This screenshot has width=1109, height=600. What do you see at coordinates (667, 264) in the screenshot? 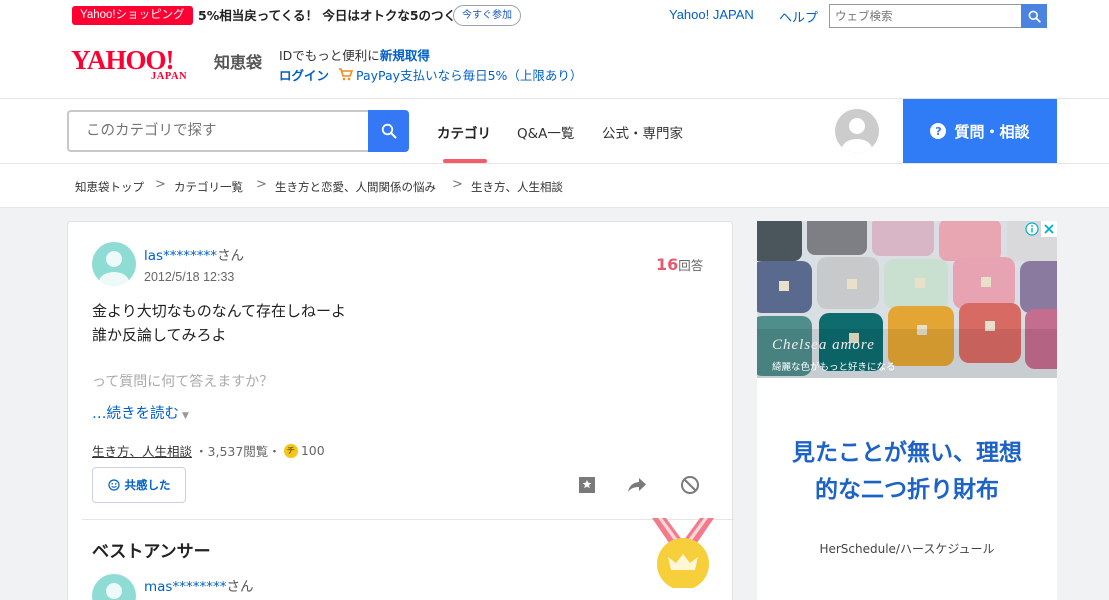
I see `answer-count-number: 16` at bounding box center [667, 264].